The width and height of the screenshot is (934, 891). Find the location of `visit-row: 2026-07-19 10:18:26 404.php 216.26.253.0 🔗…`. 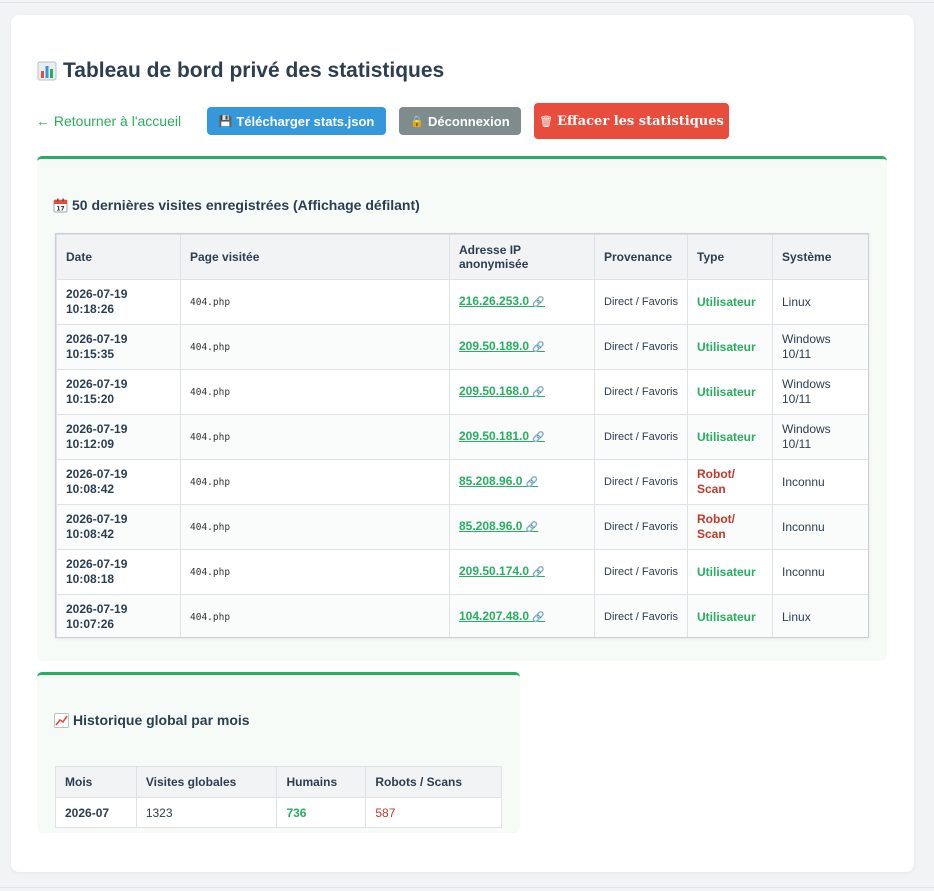

visit-row: 2026-07-19 10:18:26 404.php 216.26.253.0 🔗… is located at coordinates (462, 302).